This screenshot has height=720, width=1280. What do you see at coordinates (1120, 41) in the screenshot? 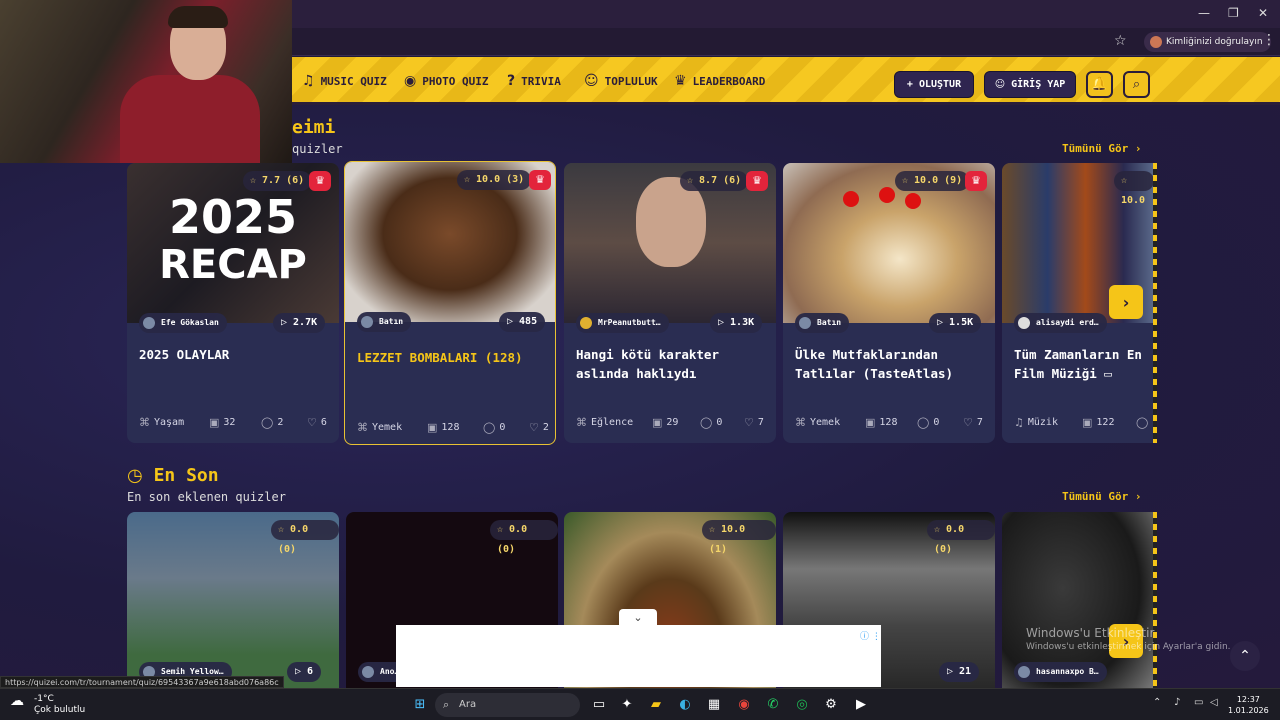
I see `bookmark-star-icon: ☆` at bounding box center [1120, 41].